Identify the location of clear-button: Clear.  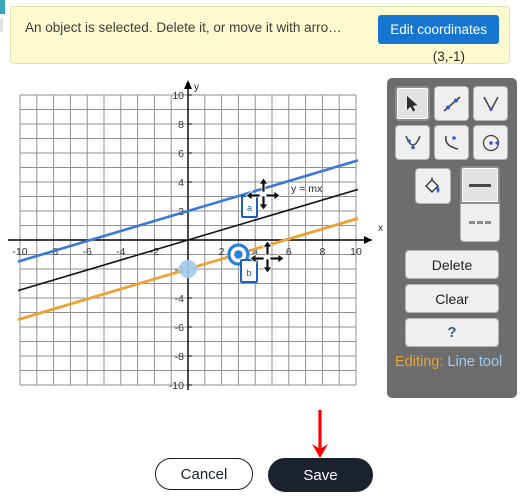
(452, 298).